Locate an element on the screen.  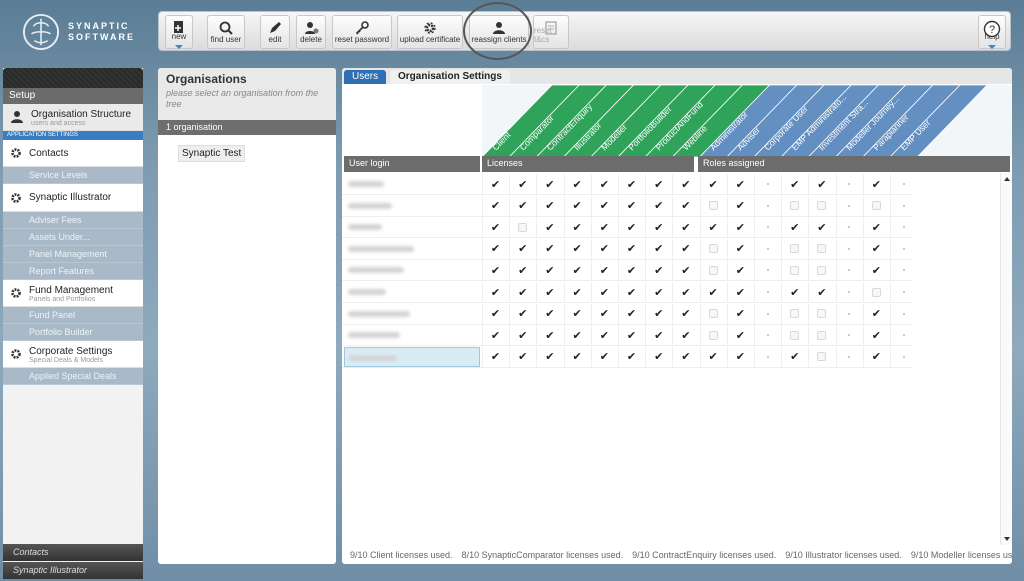
delete-button: delete is located at coordinates (311, 32).